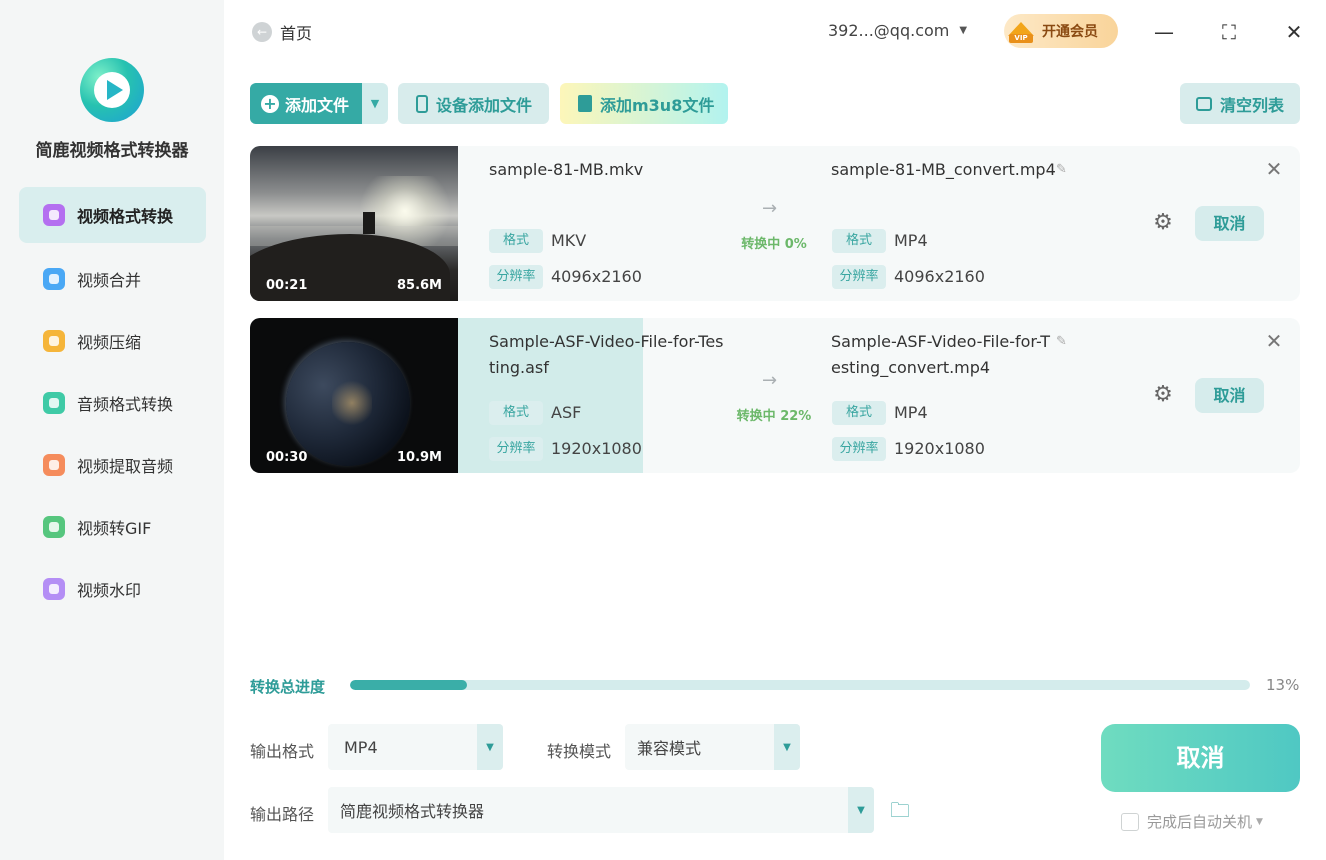 The height and width of the screenshot is (860, 1326). I want to click on sidebar-item-label: 视频水印, so click(109, 590).